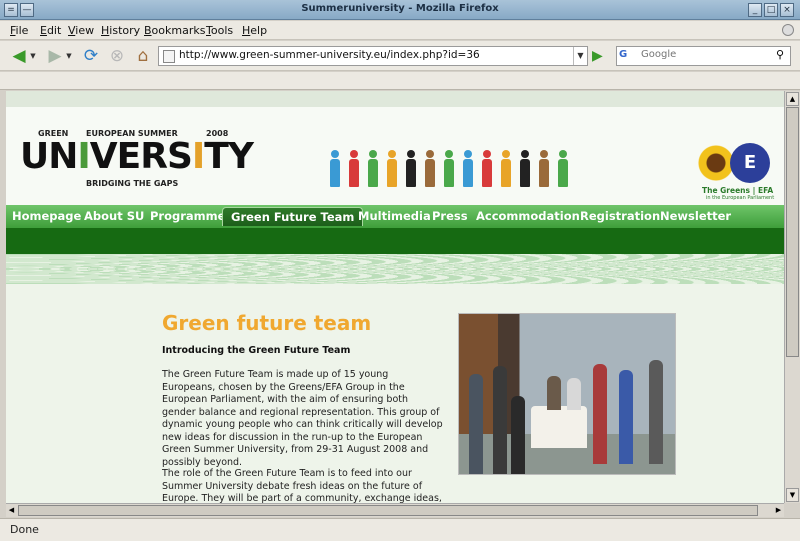 The width and height of the screenshot is (800, 541). Describe the element at coordinates (19, 56) in the screenshot. I see `back-icon: ◀` at that location.